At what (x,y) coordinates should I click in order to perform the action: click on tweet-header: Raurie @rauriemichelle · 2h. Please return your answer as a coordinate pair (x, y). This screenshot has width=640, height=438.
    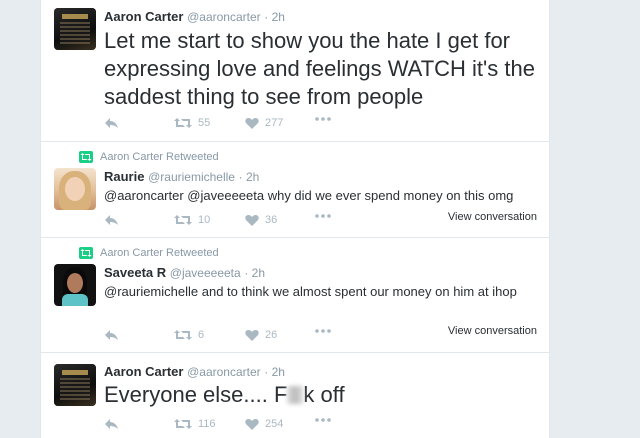
    Looking at the image, I should click on (181, 176).